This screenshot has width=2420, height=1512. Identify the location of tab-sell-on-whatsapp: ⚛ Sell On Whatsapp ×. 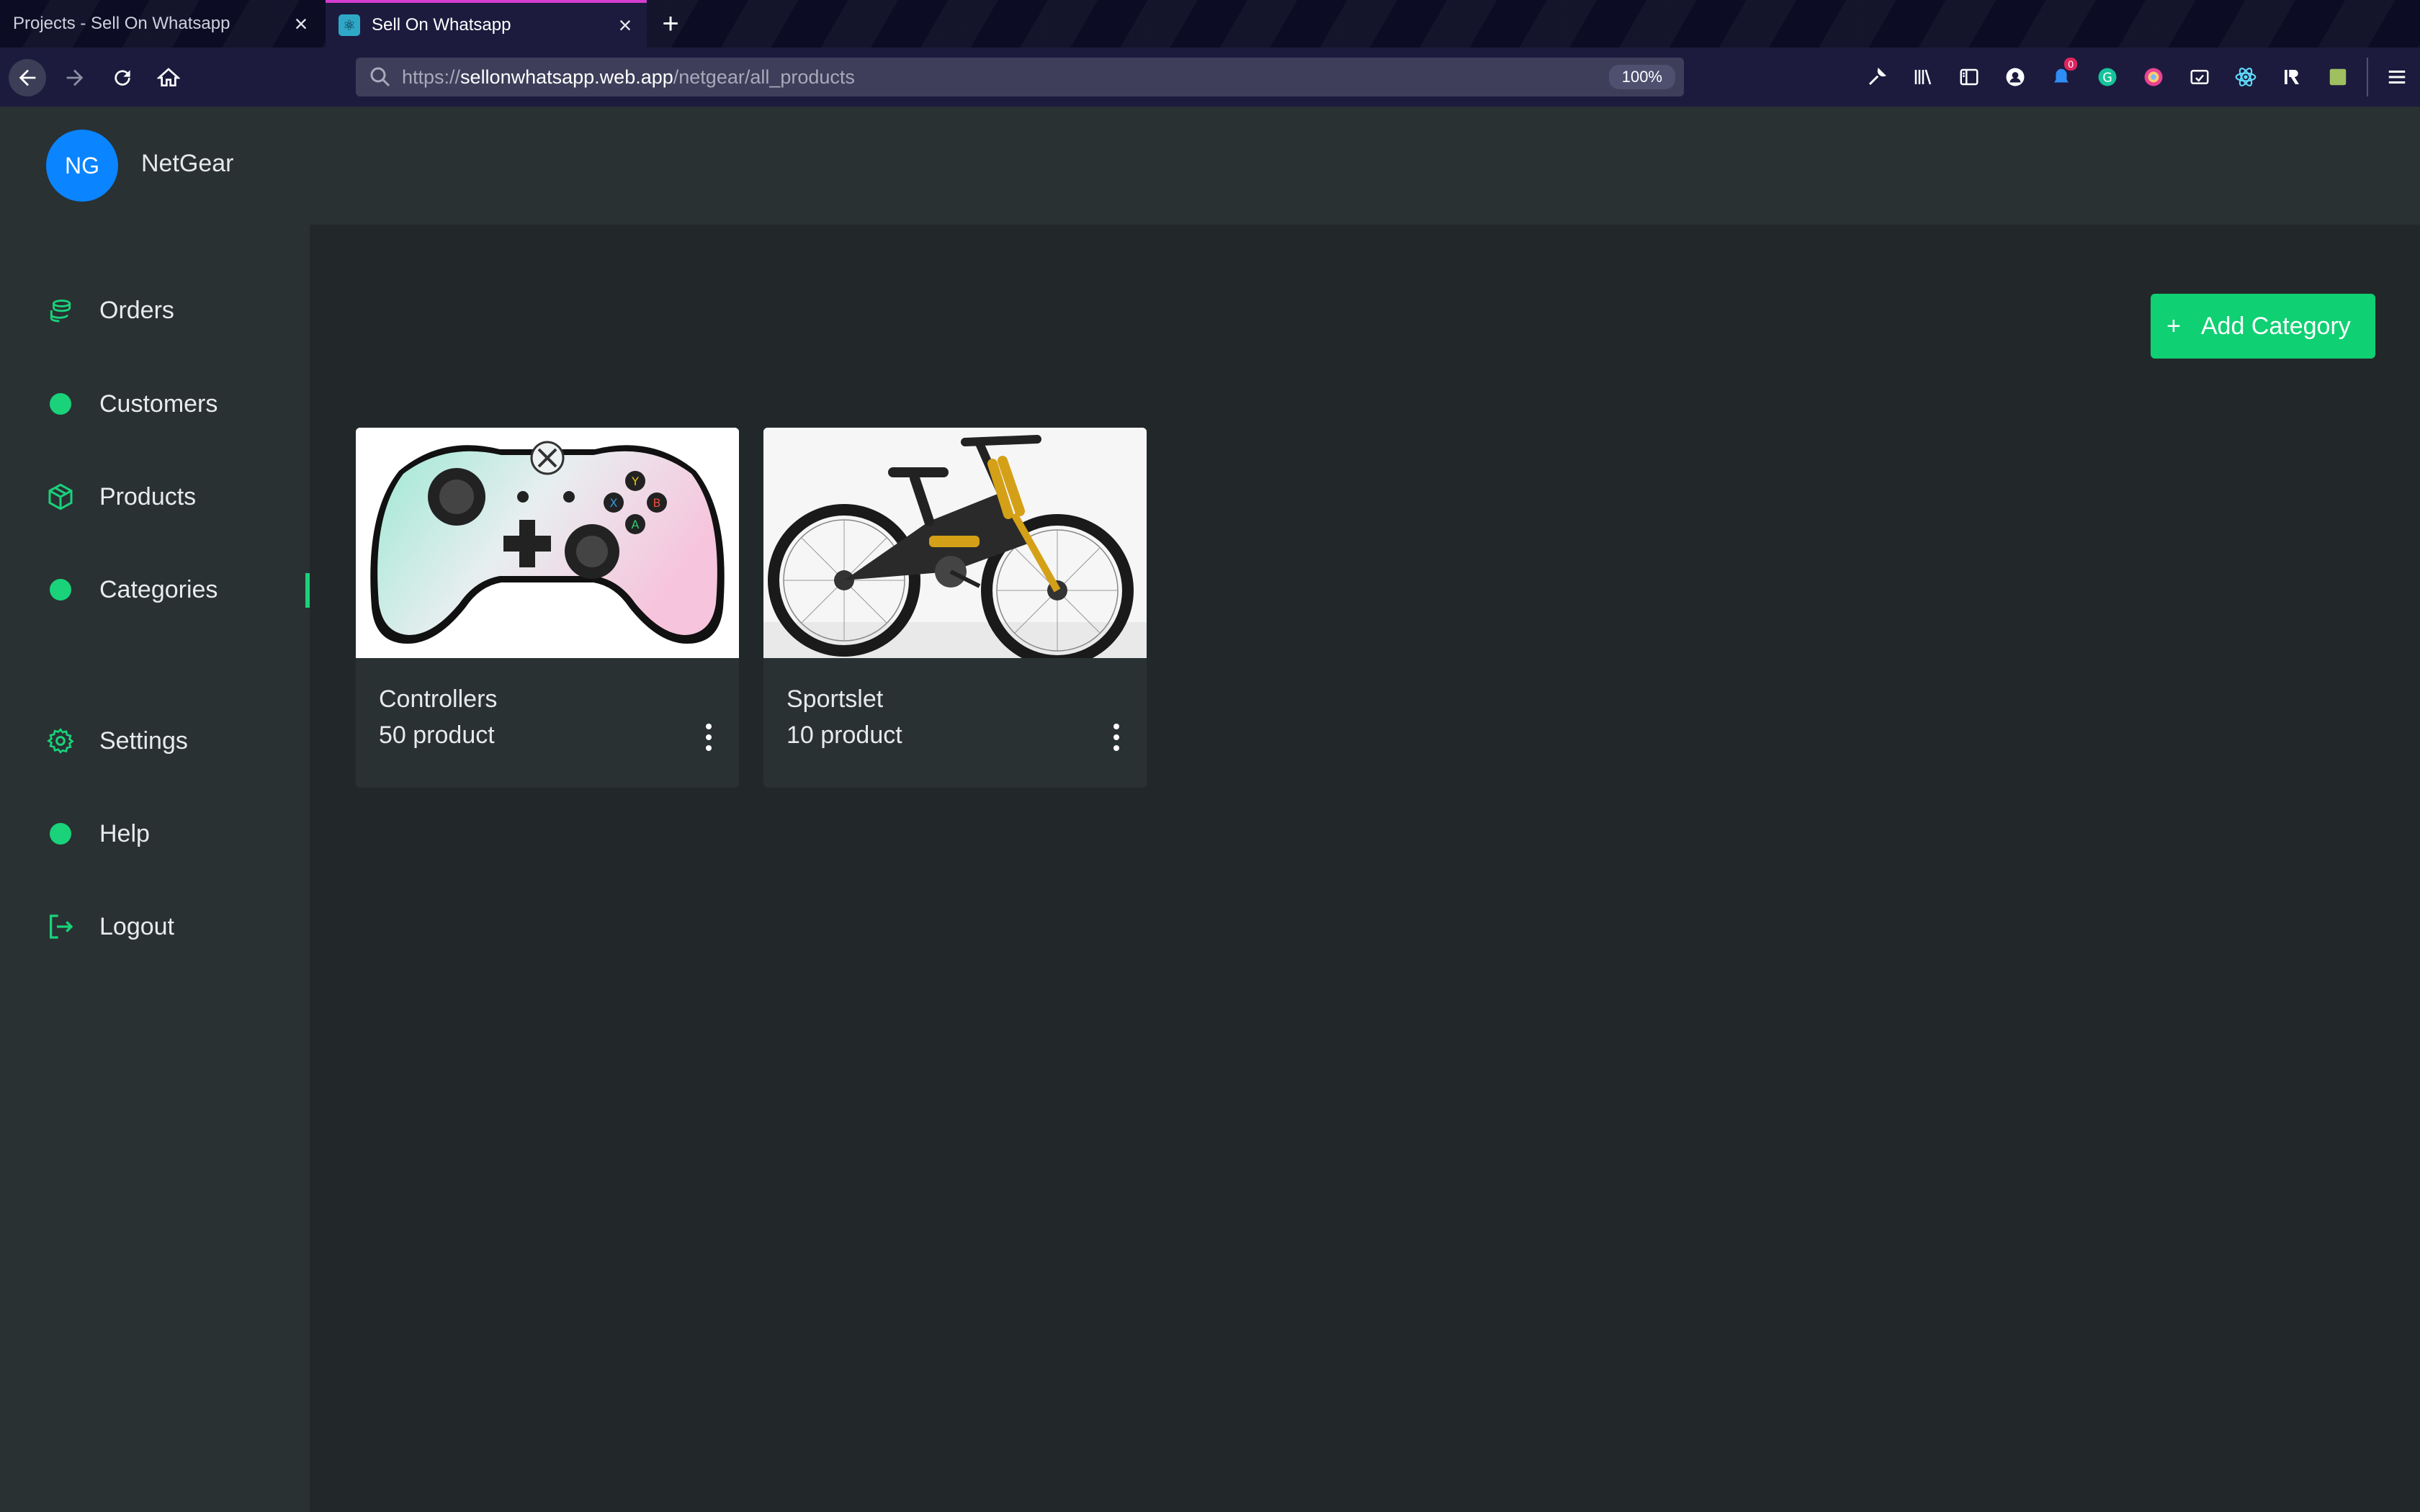
(486, 24).